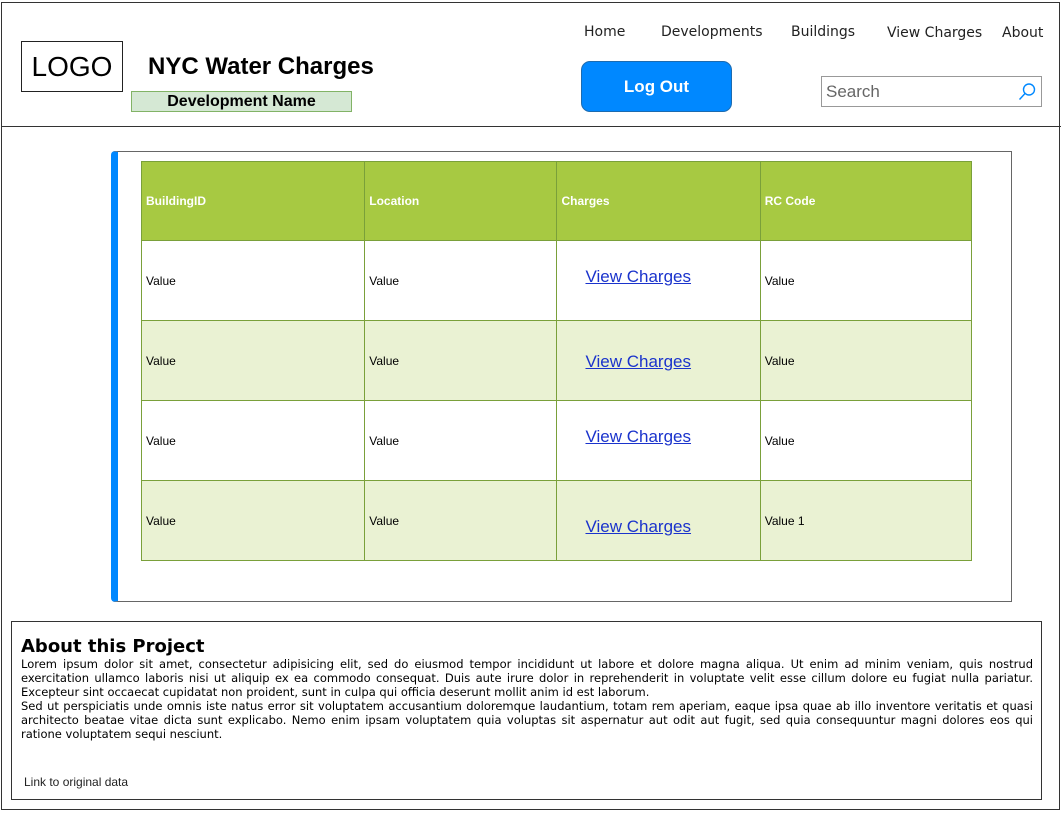  I want to click on search-icon, so click(1027, 92).